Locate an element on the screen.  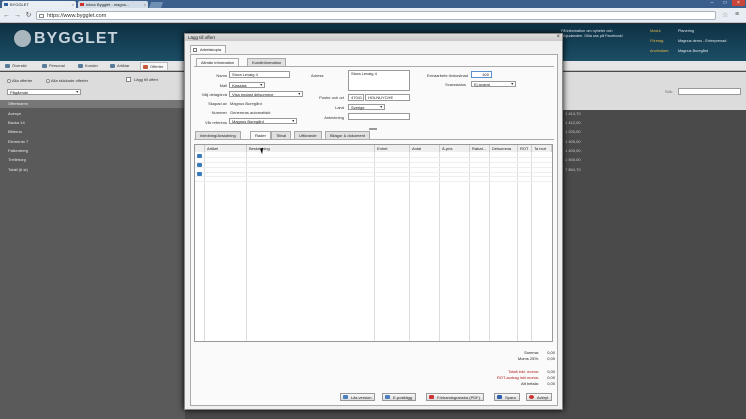
add-subtotal-icon is located at coordinates (199, 174).